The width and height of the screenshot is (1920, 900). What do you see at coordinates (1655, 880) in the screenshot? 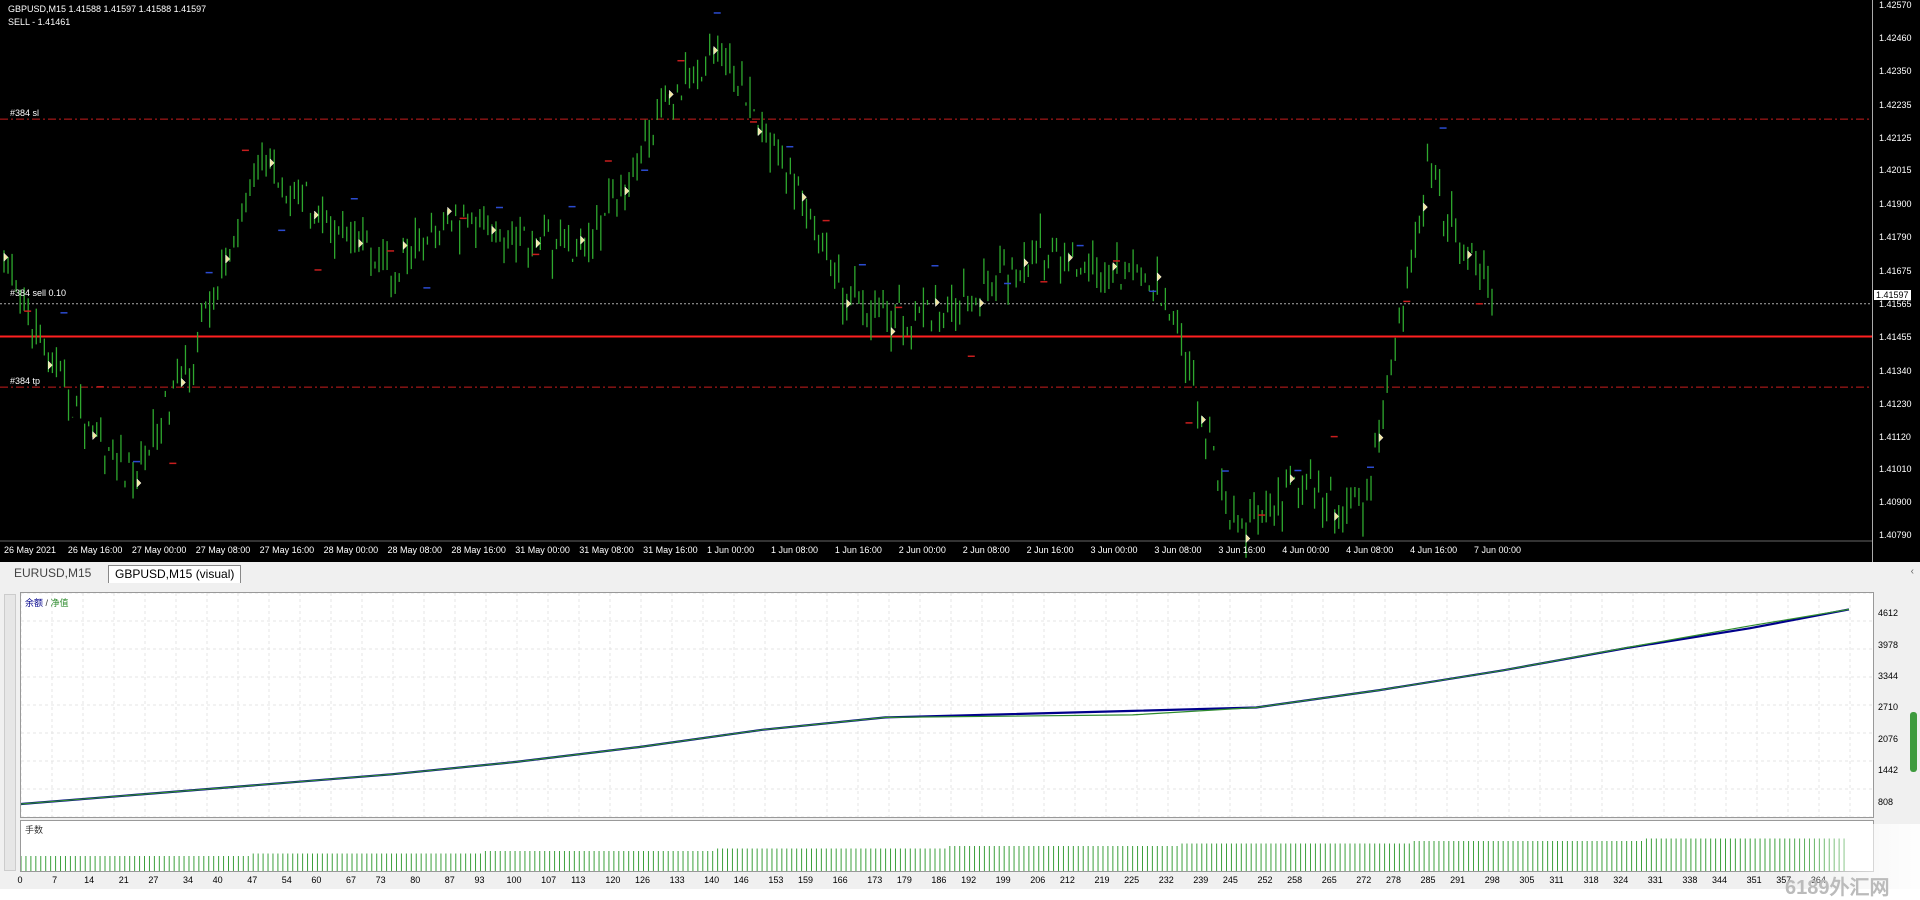
I see `equity-x-tick: 331` at bounding box center [1655, 880].